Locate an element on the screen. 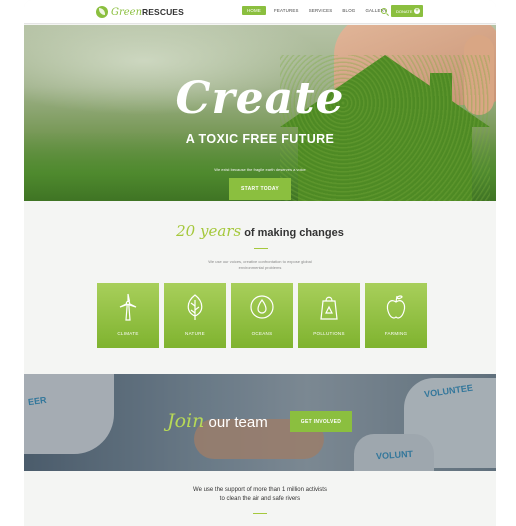  apple-icon is located at coordinates (396, 307).